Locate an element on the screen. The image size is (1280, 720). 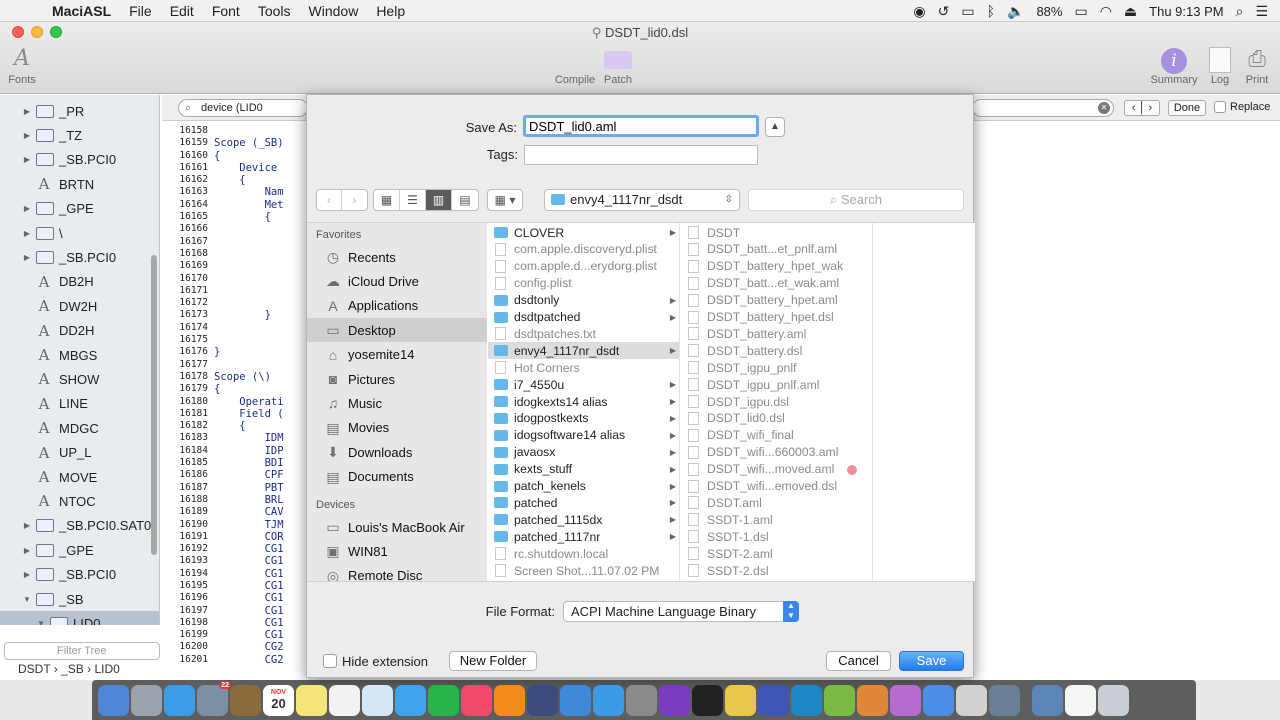
imovie-icon is located at coordinates (674, 700).